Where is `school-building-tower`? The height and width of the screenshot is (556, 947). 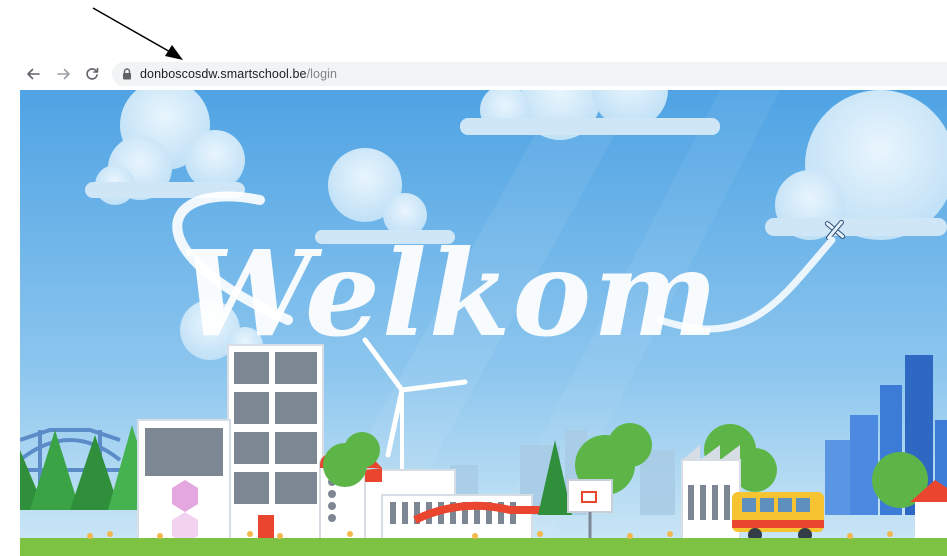 school-building-tower is located at coordinates (275, 445).